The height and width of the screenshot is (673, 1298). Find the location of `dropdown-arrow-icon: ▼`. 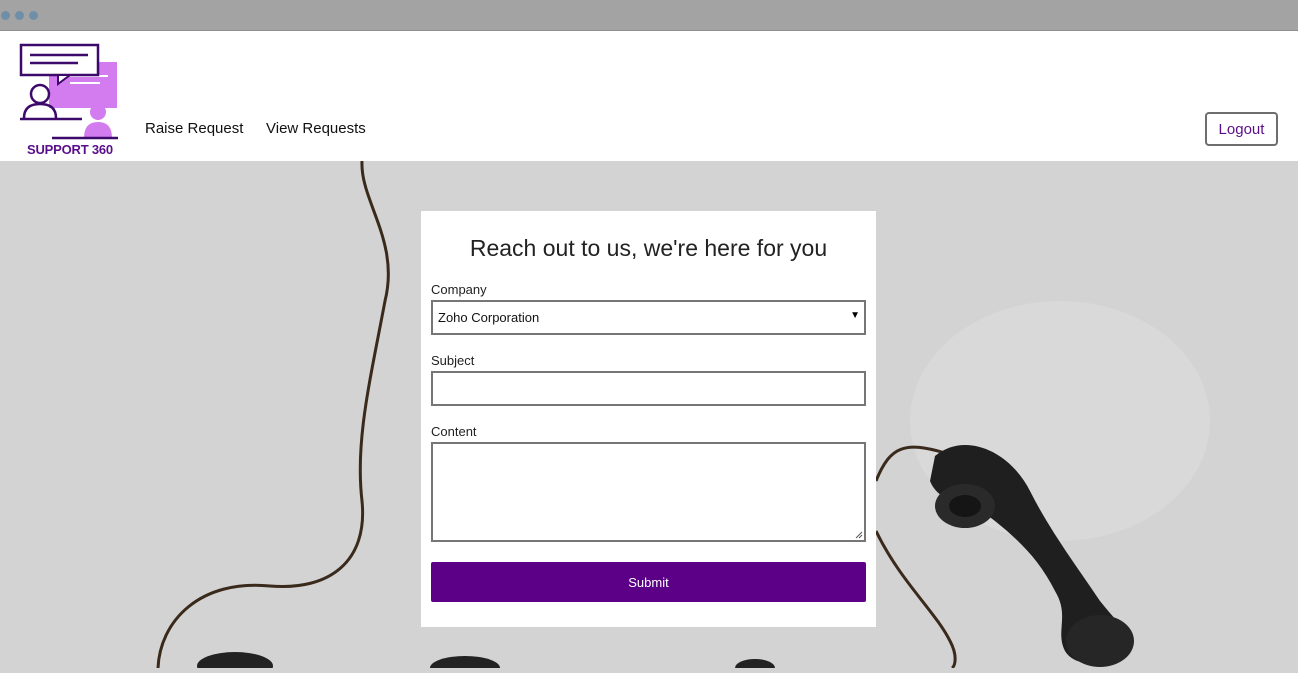

dropdown-arrow-icon: ▼ is located at coordinates (855, 315).